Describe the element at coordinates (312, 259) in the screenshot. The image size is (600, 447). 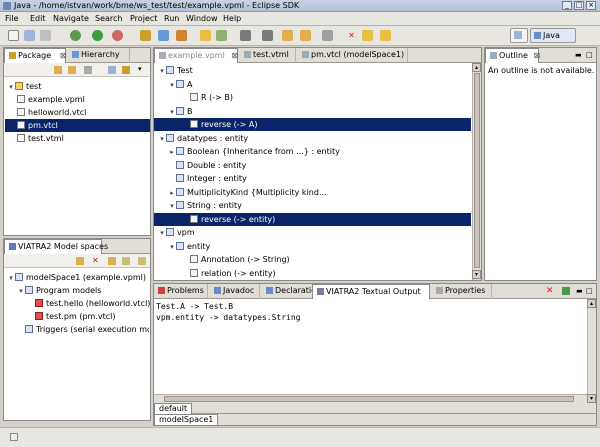
I see `tree-item: Annotation (-> String)` at that location.